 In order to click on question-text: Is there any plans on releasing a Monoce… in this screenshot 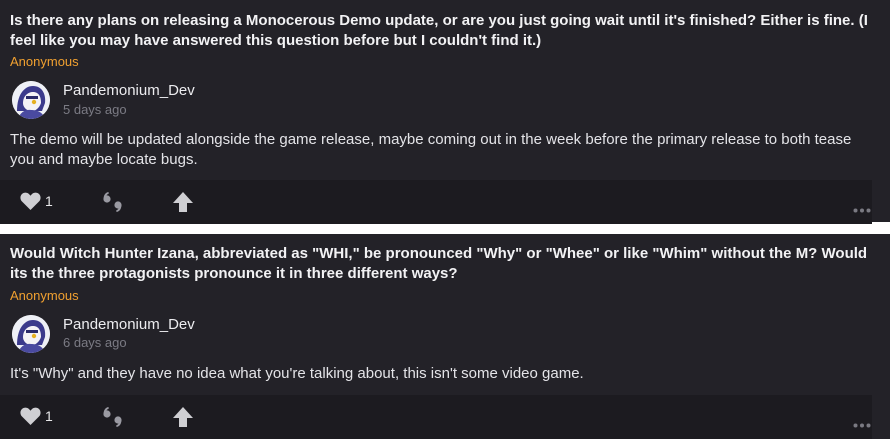, I will do `click(439, 30)`.